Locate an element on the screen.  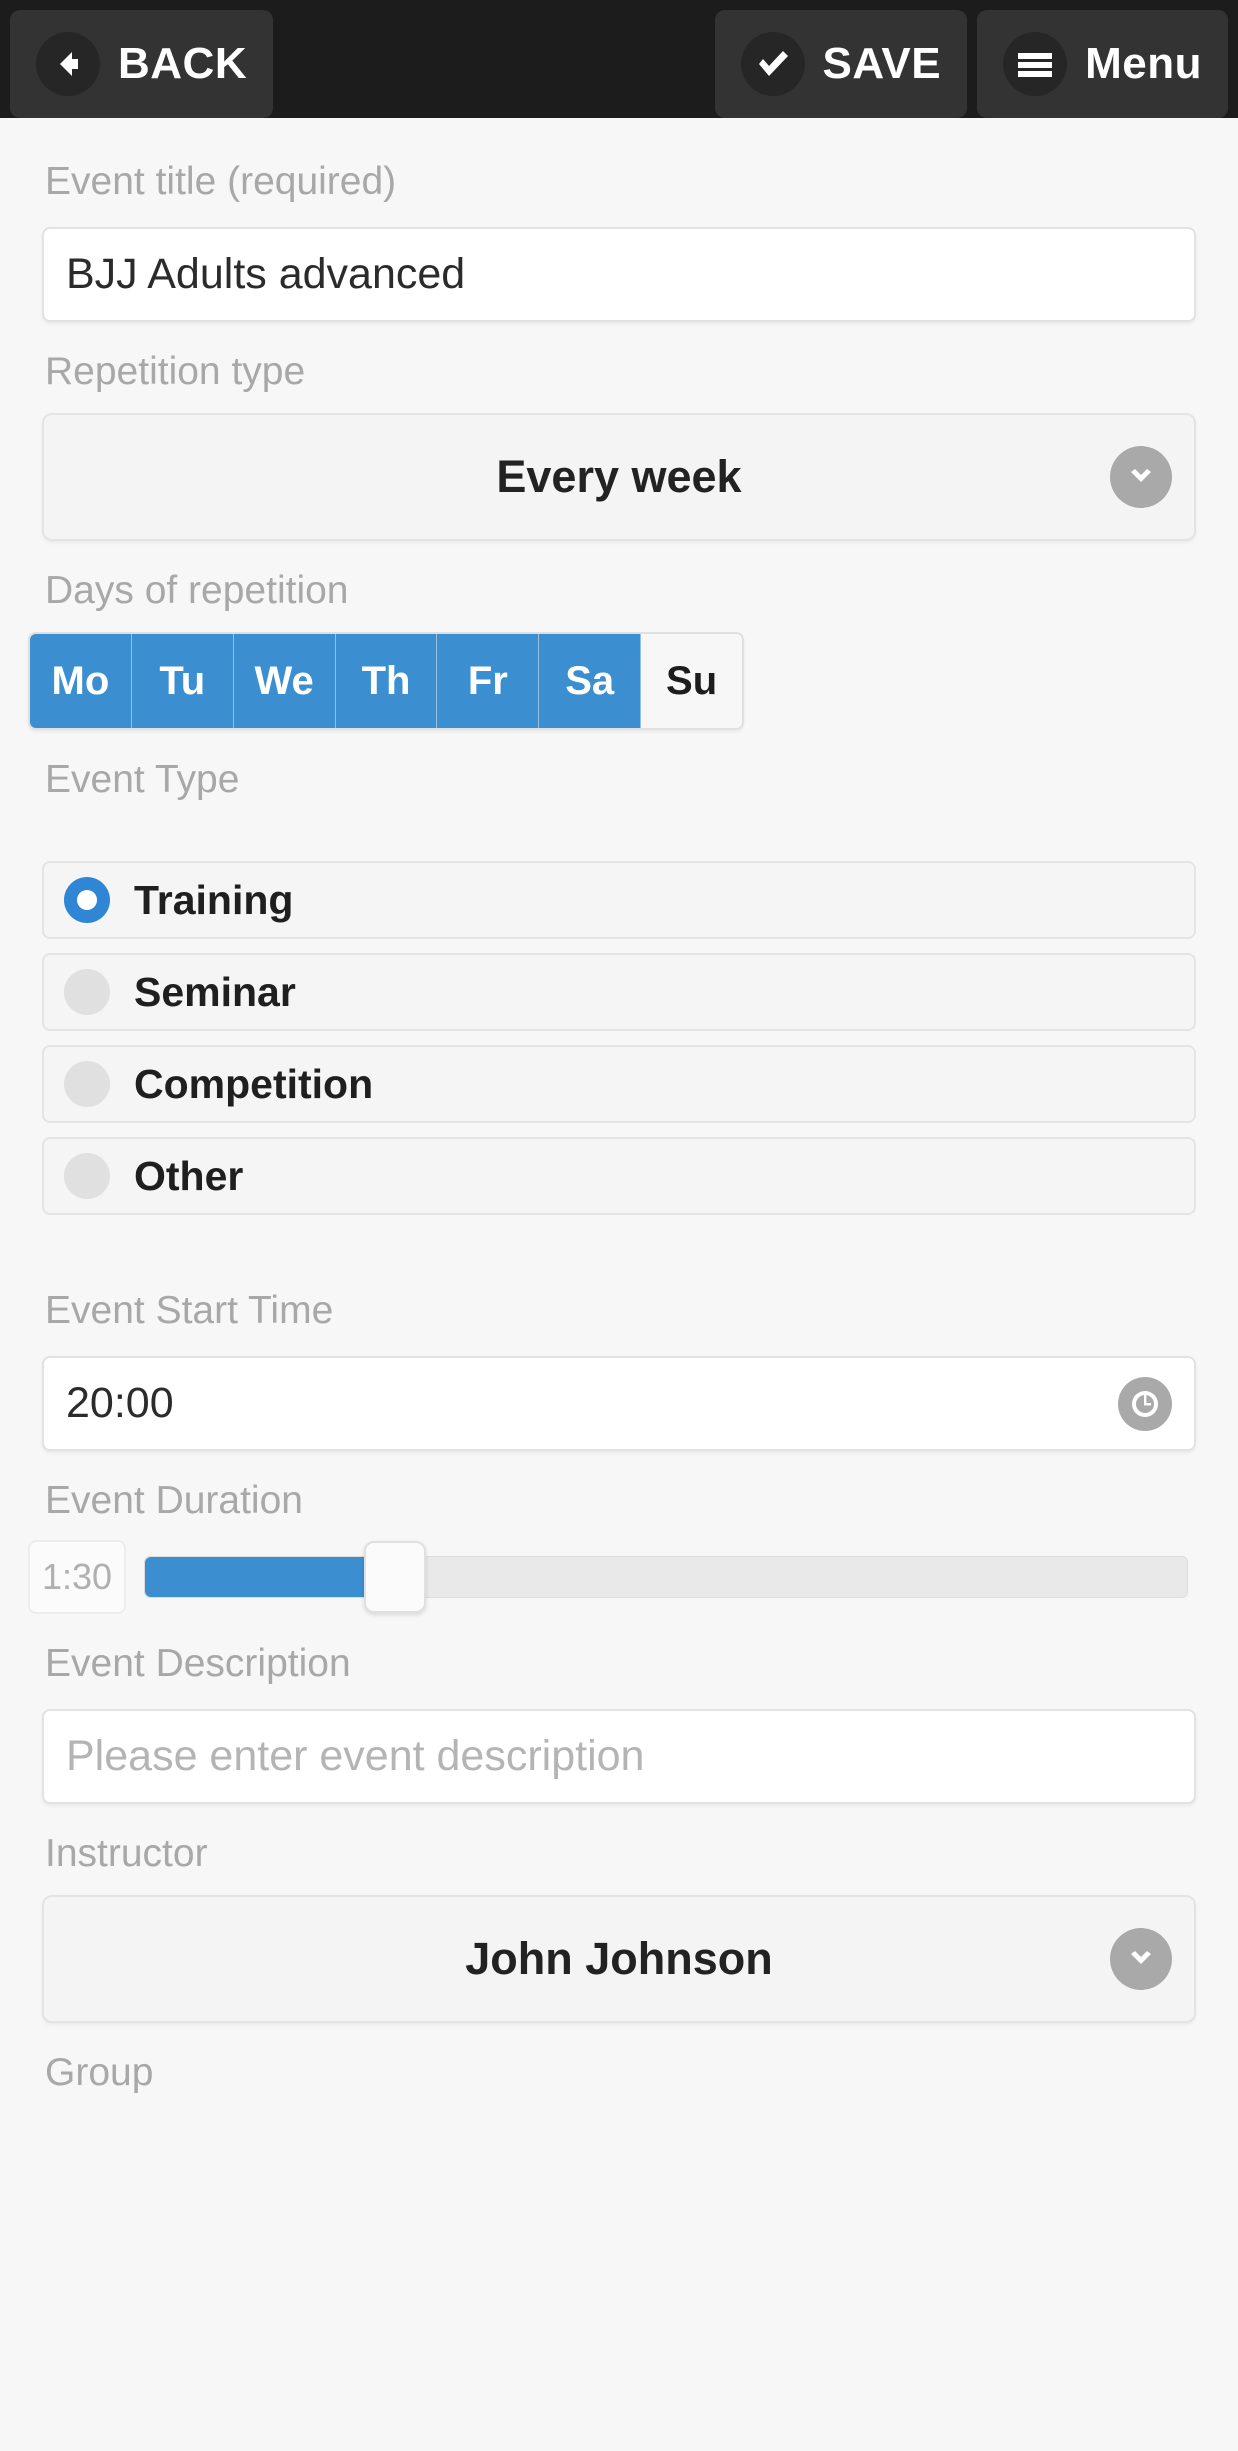
day-toggle-tu: Tu is located at coordinates (182, 681).